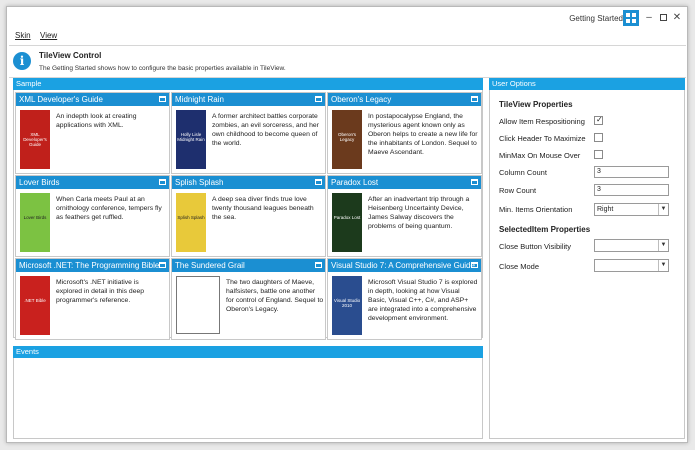 This screenshot has height=450, width=695. Describe the element at coordinates (35, 217) in the screenshot. I see `cover-title: Lover Birds` at that location.